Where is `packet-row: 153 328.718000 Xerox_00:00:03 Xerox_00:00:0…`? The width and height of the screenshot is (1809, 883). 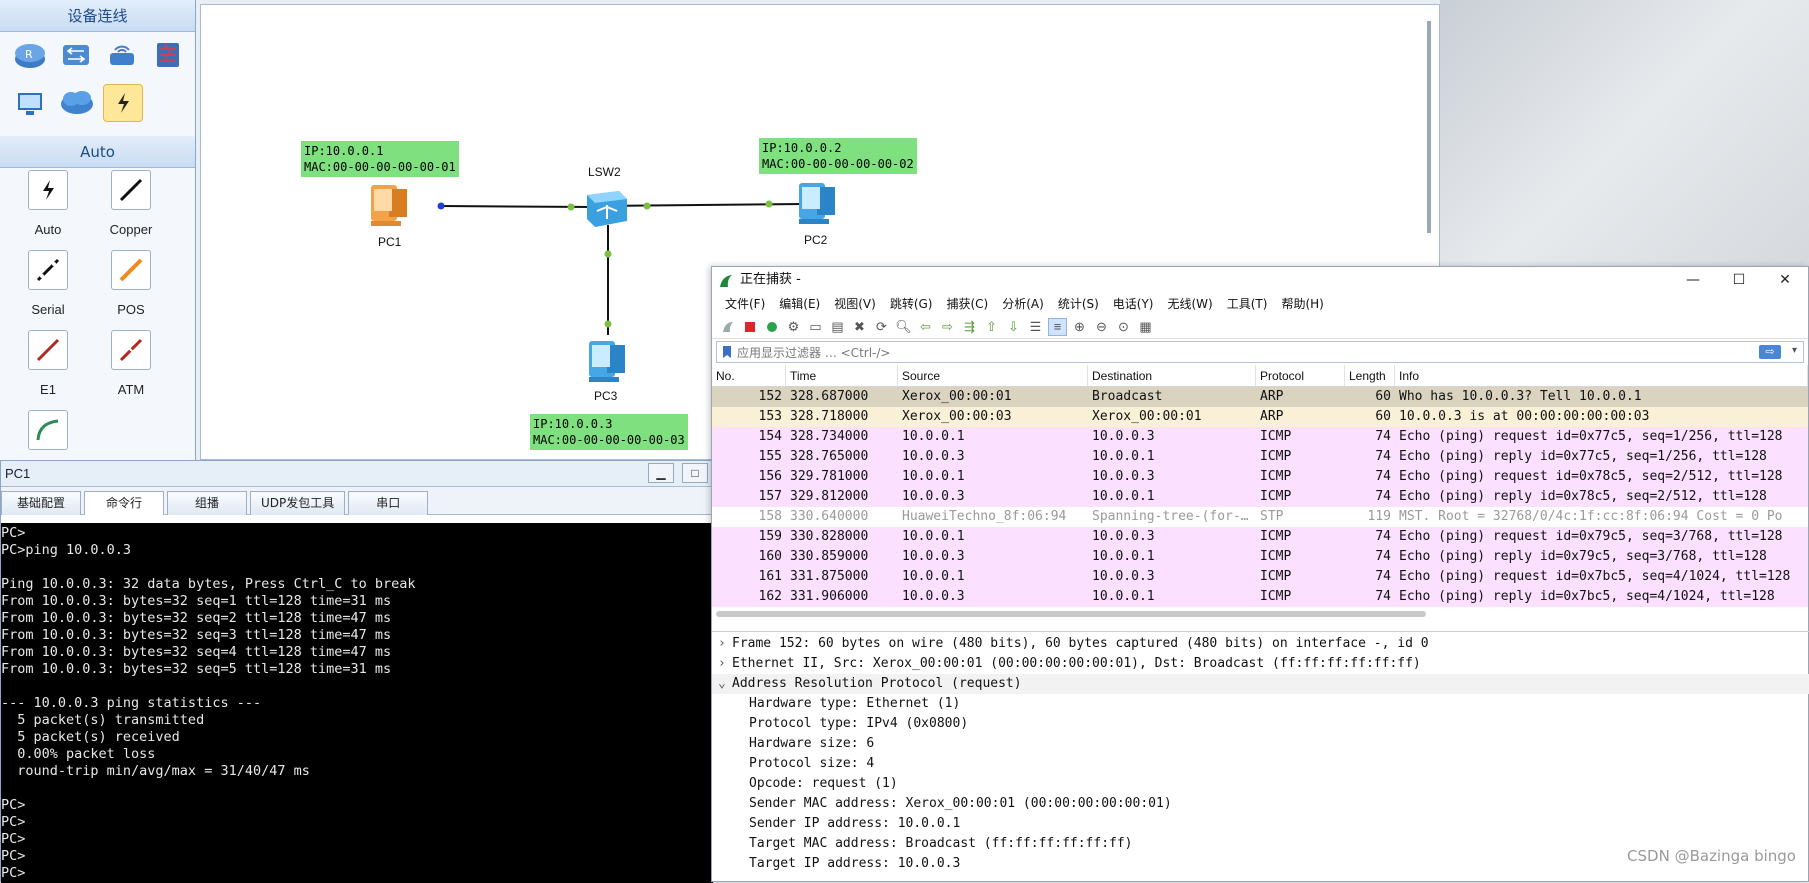 packet-row: 153 328.718000 Xerox_00:00:03 Xerox_00:00:0… is located at coordinates (1260, 417).